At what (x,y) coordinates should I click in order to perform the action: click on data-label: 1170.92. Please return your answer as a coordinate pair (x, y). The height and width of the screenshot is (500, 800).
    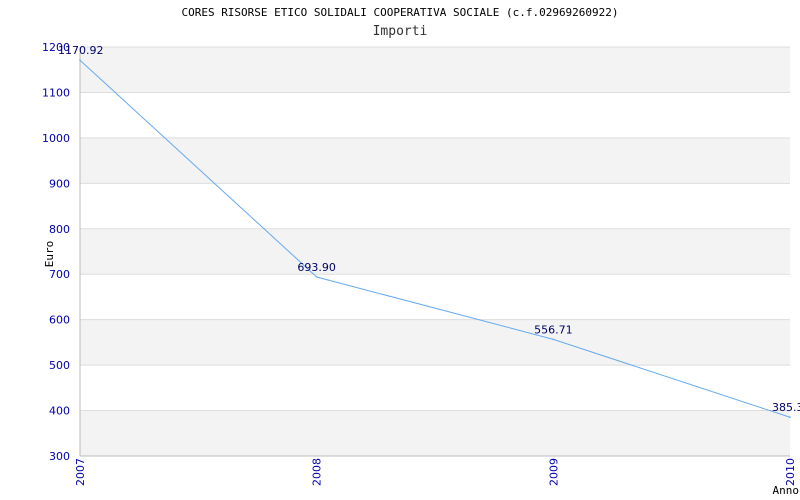
    Looking at the image, I should click on (81, 50).